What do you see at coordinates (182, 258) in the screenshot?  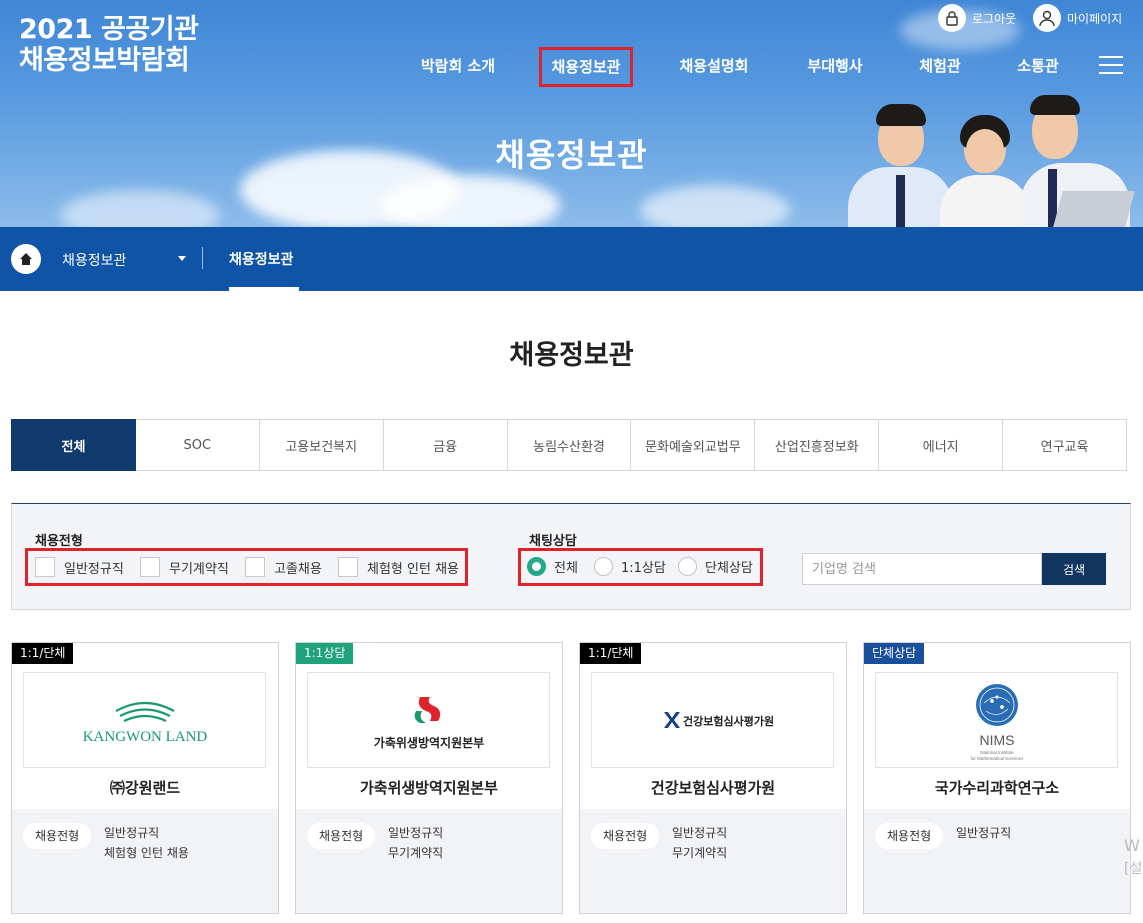 I see `chevron-down-icon` at bounding box center [182, 258].